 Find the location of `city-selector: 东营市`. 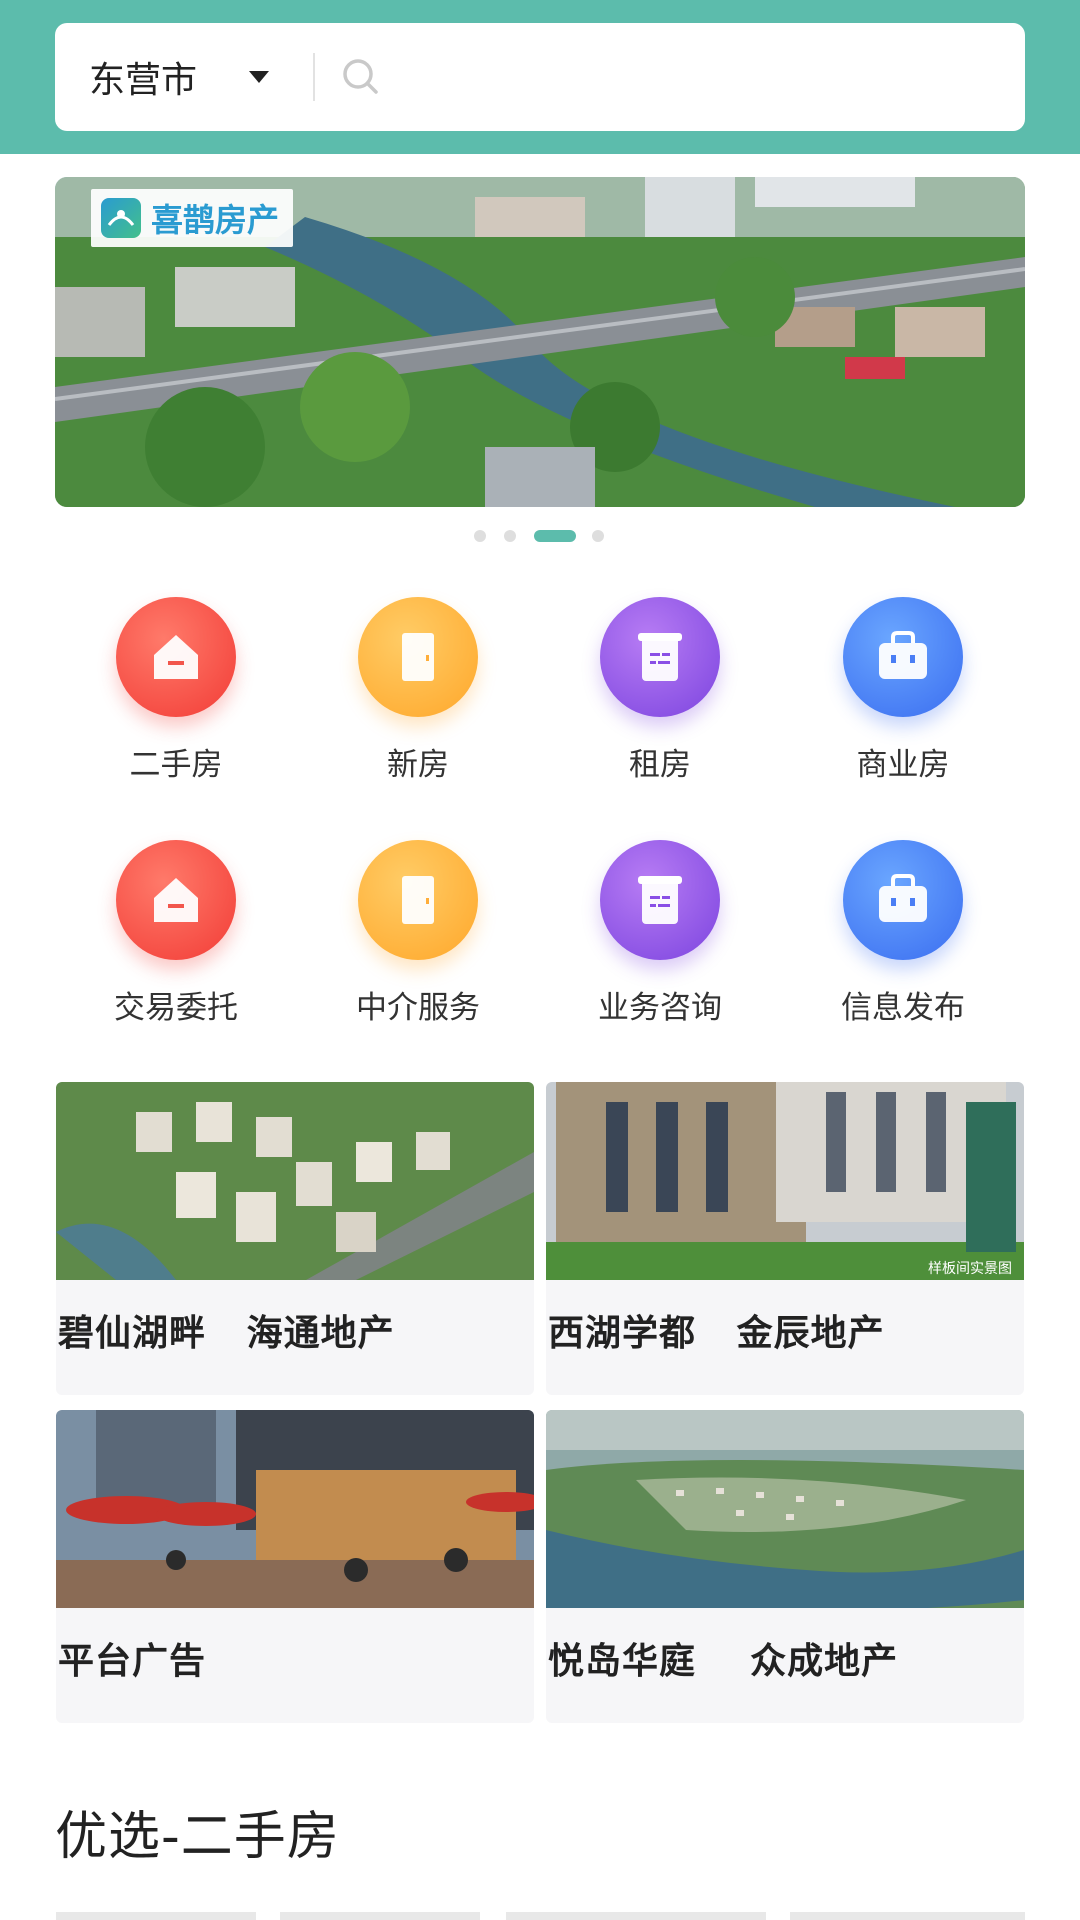

city-selector: 东营市 is located at coordinates (143, 77).